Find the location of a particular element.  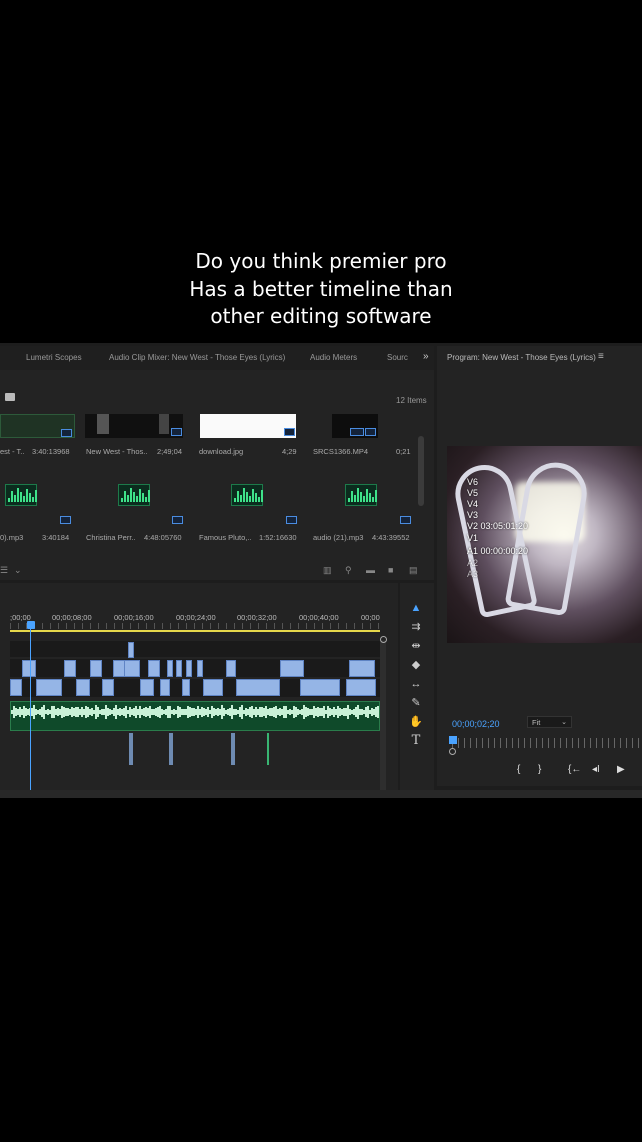

zoom-value: Fit is located at coordinates (536, 722).